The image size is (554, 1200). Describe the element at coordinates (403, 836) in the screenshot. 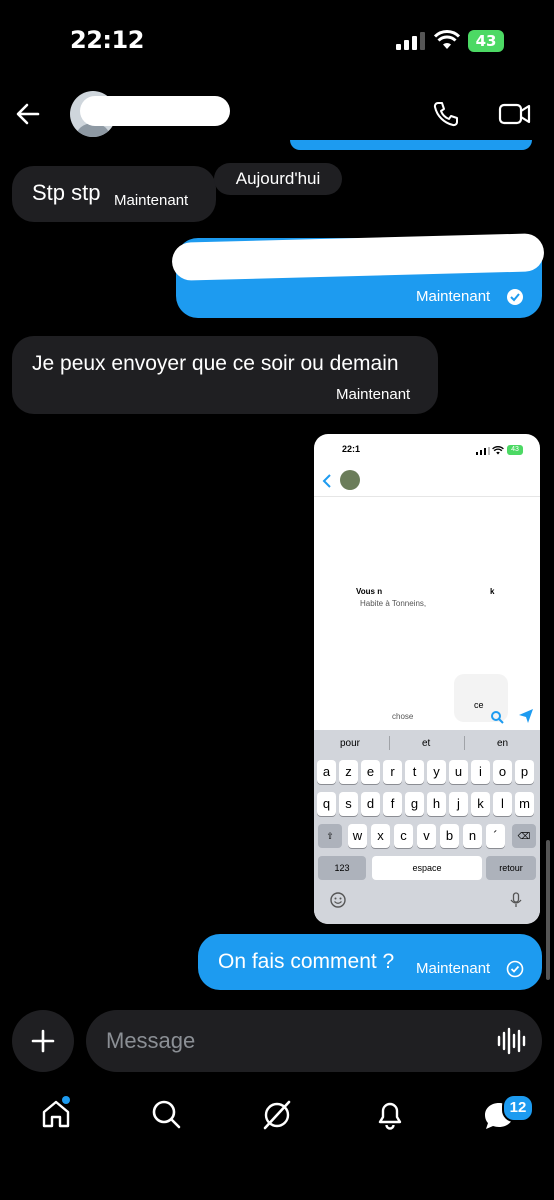

I see `shot-key: c` at that location.